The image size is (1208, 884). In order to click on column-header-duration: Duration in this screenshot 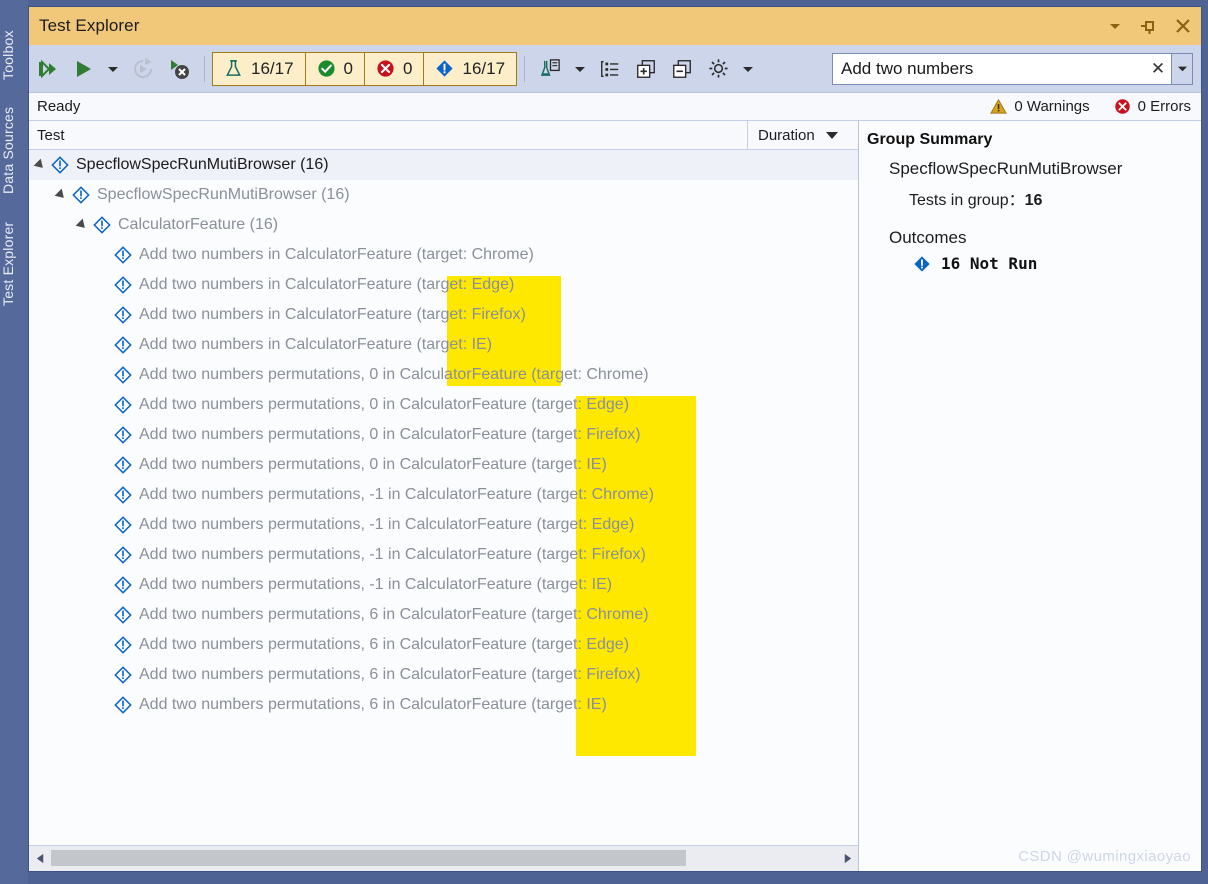, I will do `click(803, 135)`.